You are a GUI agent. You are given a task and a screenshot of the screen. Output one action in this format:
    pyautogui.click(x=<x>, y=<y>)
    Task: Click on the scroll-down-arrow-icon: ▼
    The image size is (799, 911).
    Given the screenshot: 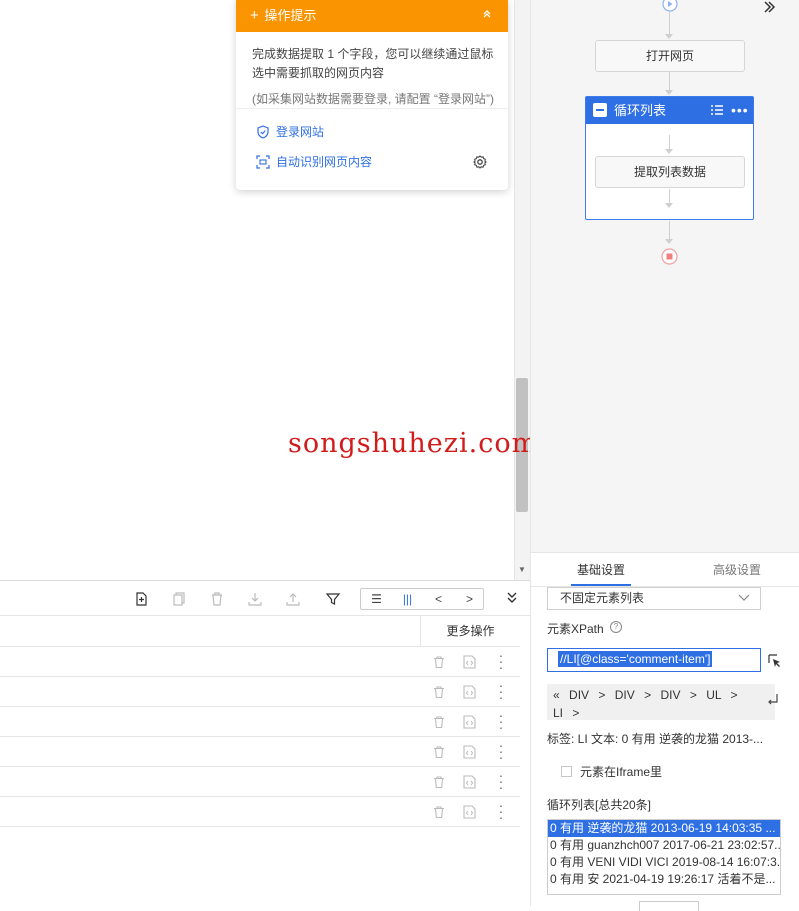 What is the action you would take?
    pyautogui.click(x=522, y=570)
    